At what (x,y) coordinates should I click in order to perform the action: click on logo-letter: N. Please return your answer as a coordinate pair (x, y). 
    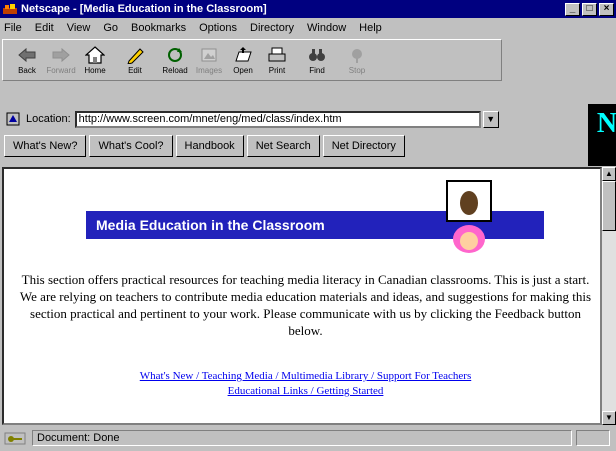
    Looking at the image, I should click on (606, 123).